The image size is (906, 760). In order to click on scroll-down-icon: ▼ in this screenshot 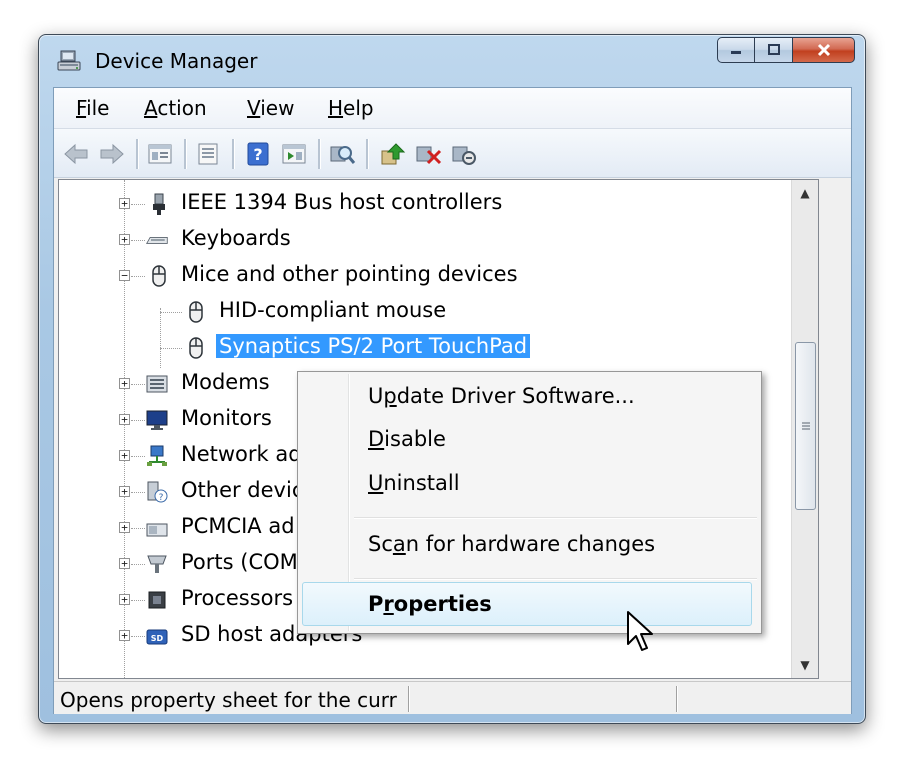, I will do `click(805, 665)`.